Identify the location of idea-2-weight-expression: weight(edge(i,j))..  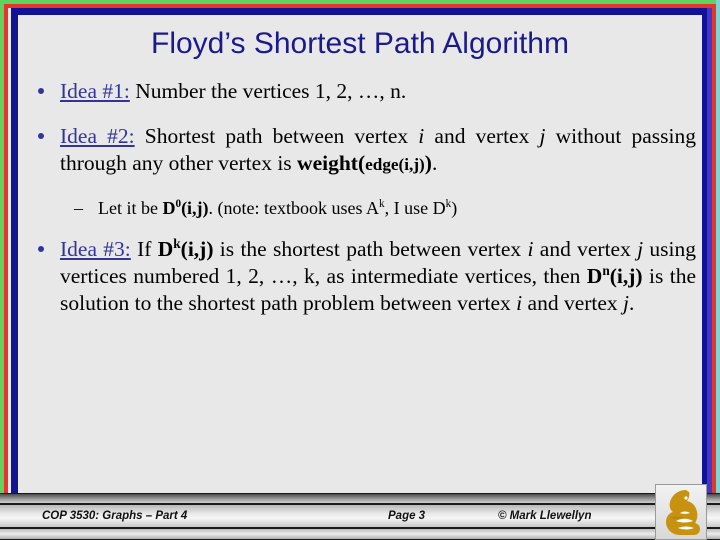
(367, 163).